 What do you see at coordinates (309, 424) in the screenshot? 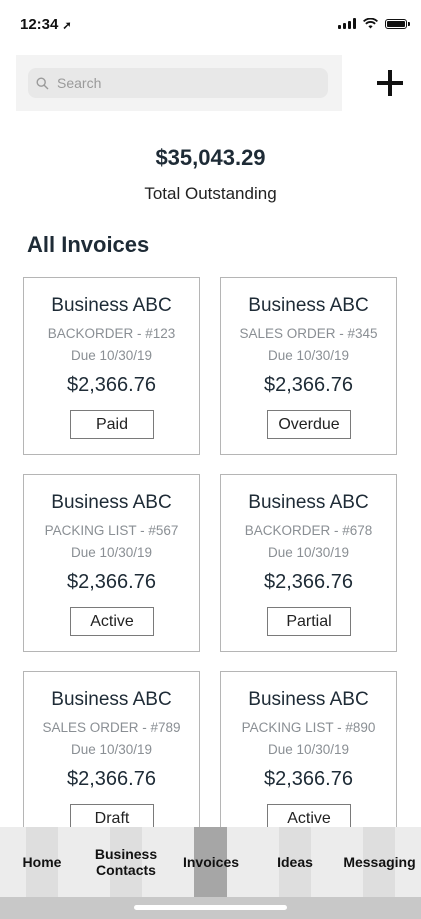
I see `invoice-status-button: Overdue` at bounding box center [309, 424].